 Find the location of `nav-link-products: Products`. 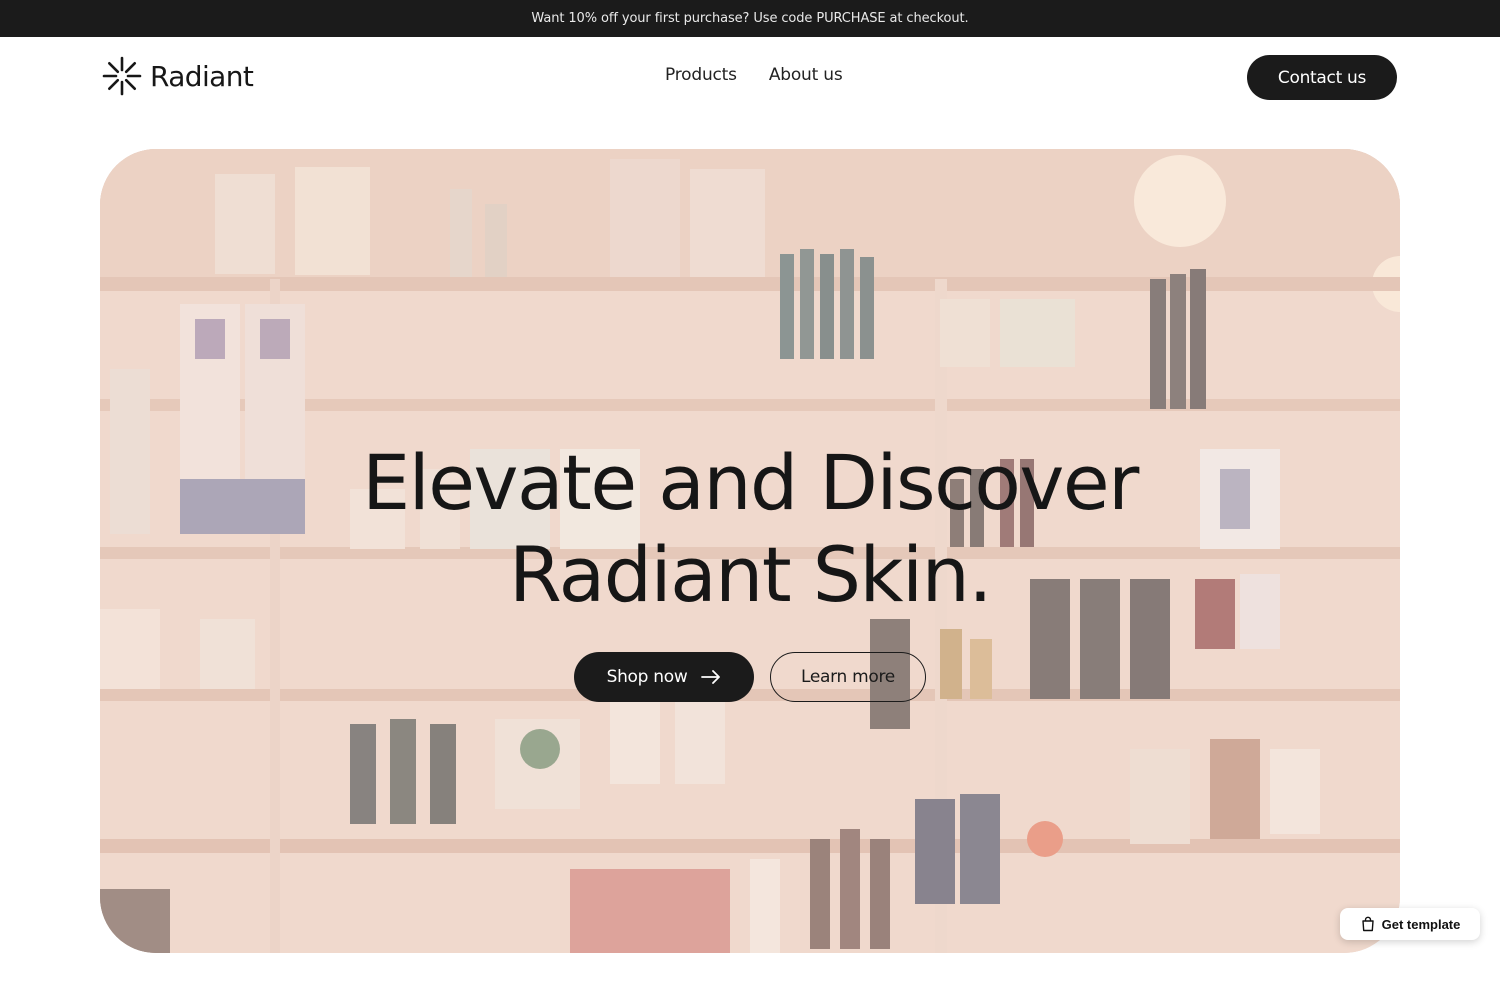

nav-link-products: Products is located at coordinates (701, 75).